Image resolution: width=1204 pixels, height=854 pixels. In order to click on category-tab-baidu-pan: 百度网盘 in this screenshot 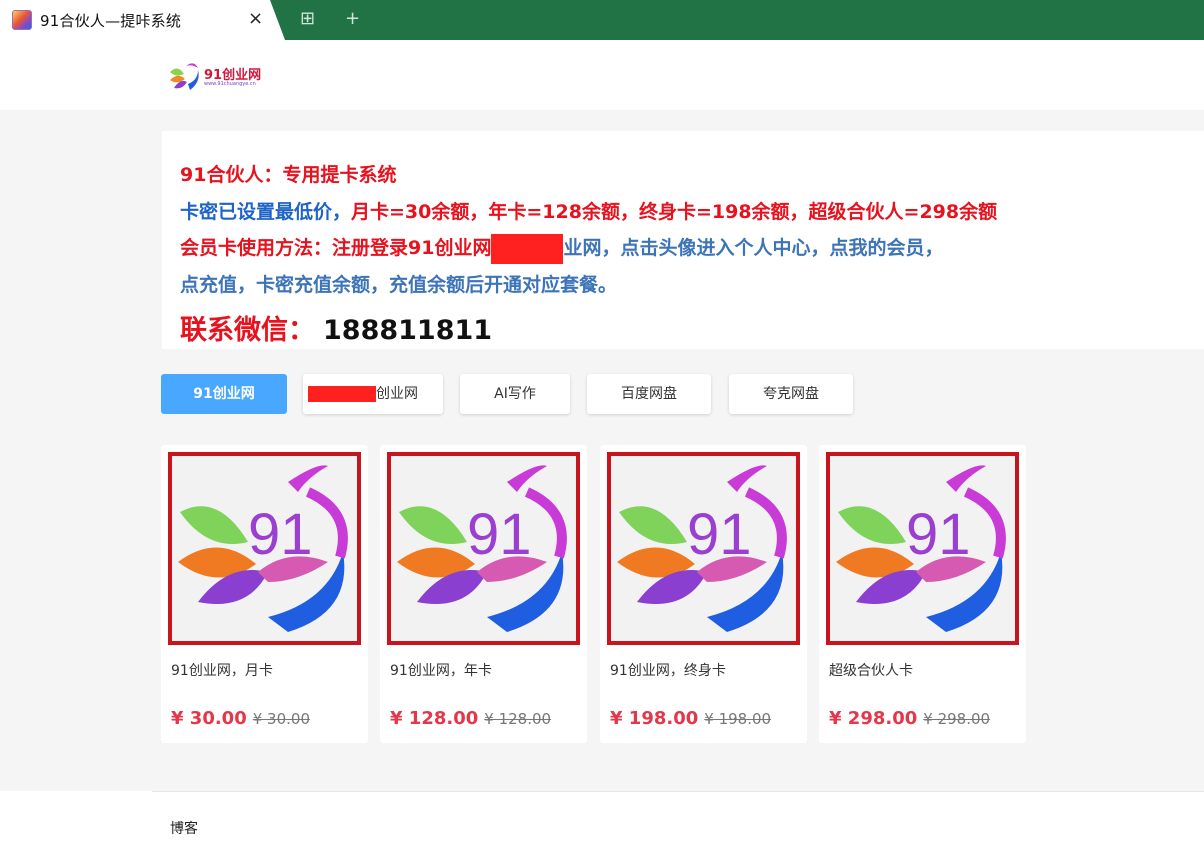, I will do `click(649, 394)`.